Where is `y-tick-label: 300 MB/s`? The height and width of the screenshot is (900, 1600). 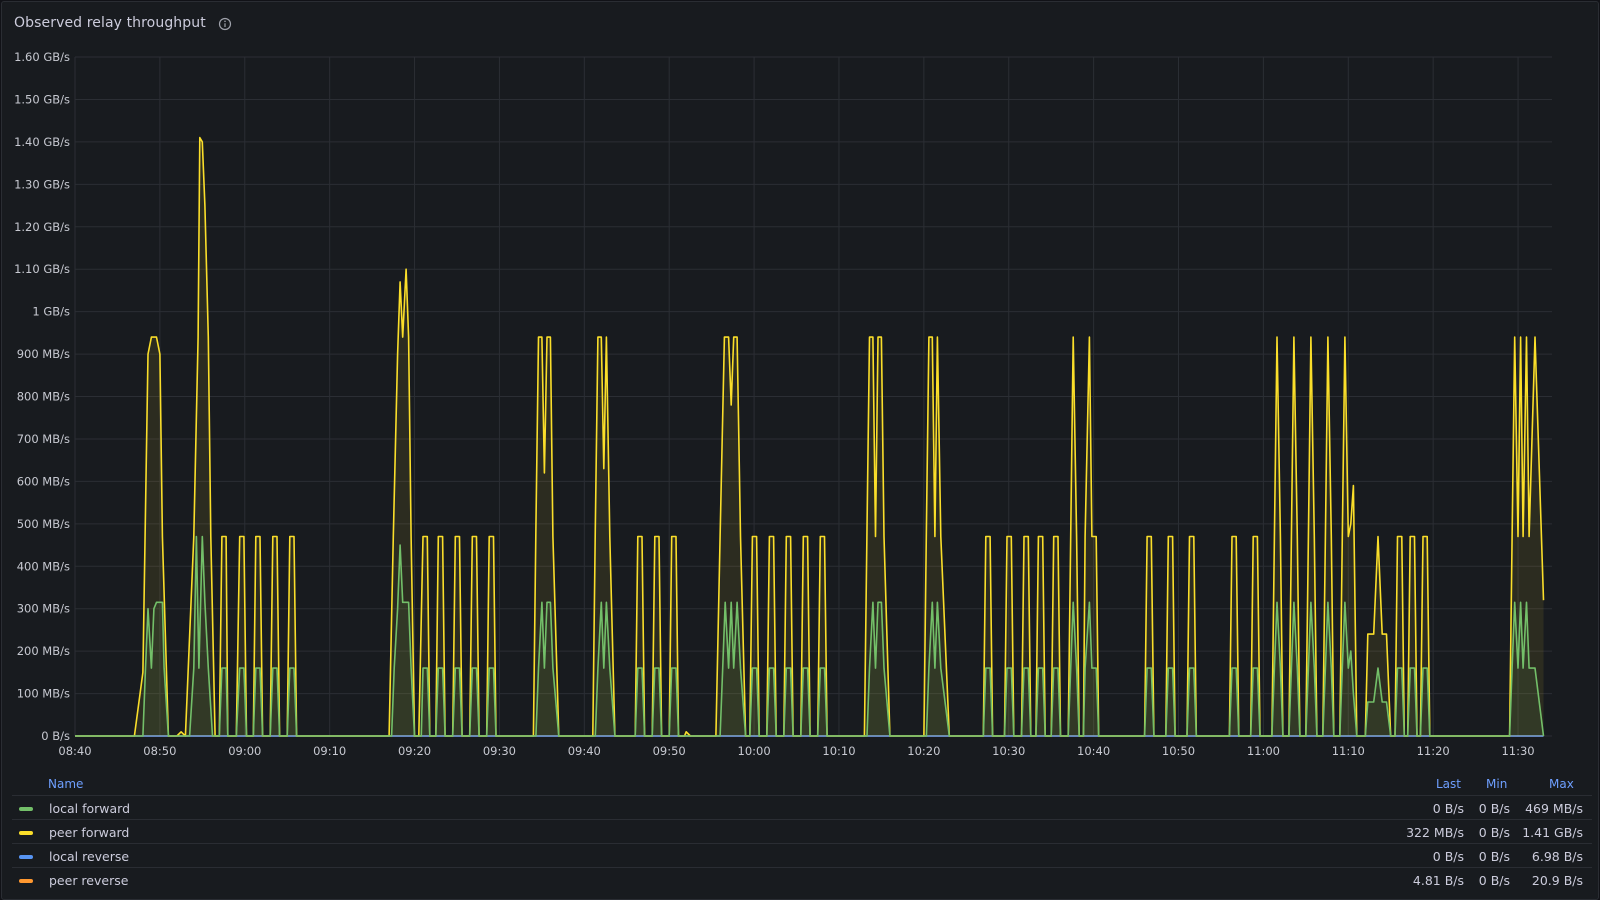 y-tick-label: 300 MB/s is located at coordinates (43, 609).